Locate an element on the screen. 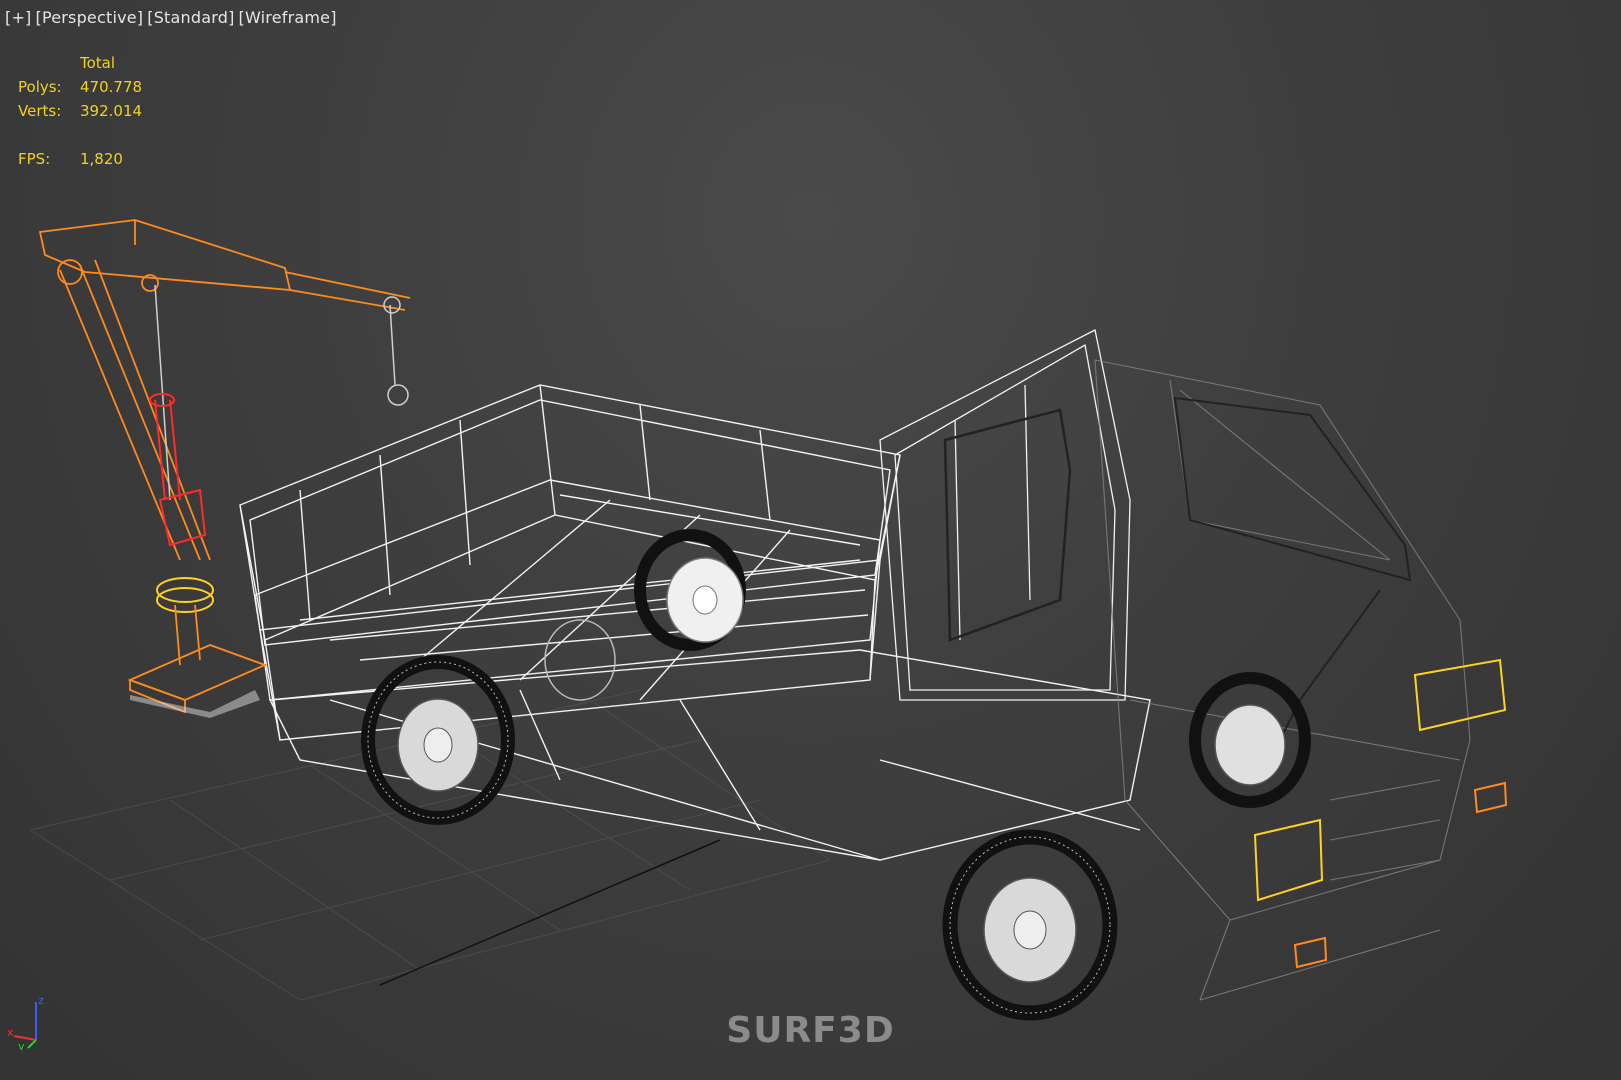 The image size is (1621, 1080). crane-turntable is located at coordinates (185, 595).